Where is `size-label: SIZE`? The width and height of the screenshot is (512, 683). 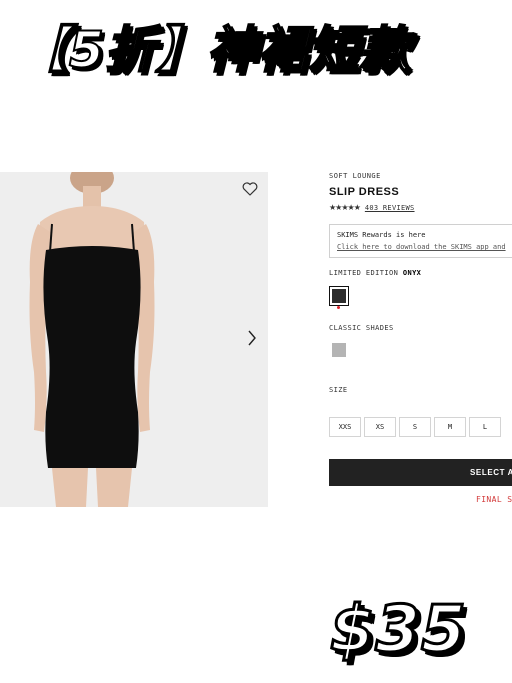
size-label: SIZE is located at coordinates (338, 390).